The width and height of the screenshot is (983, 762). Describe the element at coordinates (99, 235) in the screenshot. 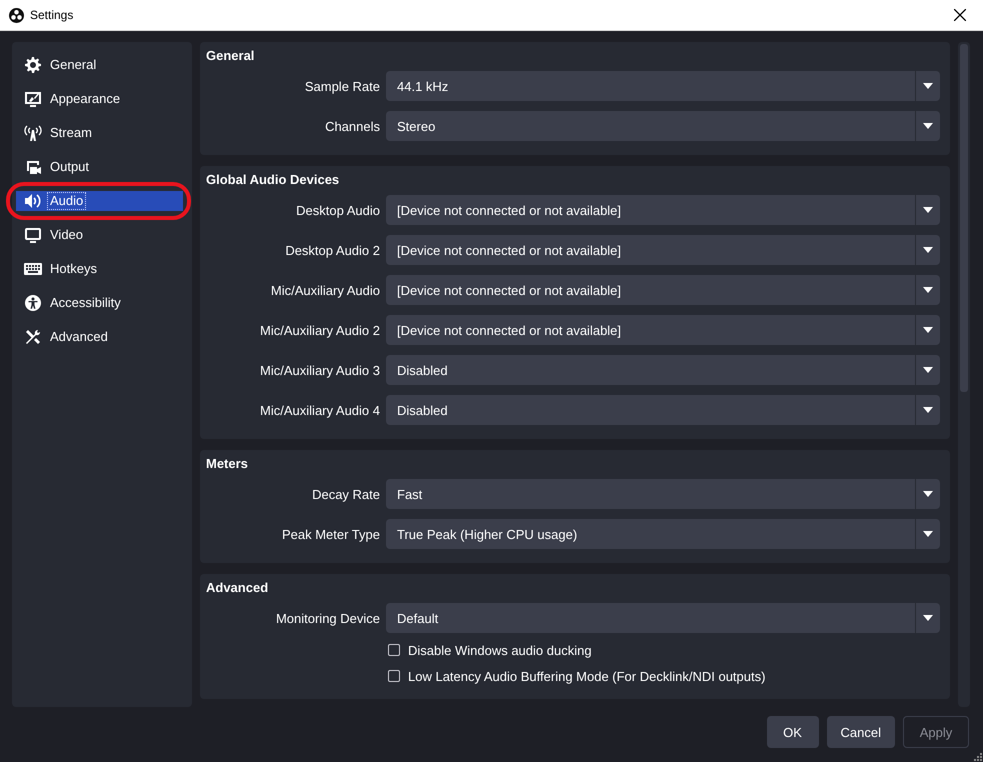

I see `sidebar-item: Video` at that location.